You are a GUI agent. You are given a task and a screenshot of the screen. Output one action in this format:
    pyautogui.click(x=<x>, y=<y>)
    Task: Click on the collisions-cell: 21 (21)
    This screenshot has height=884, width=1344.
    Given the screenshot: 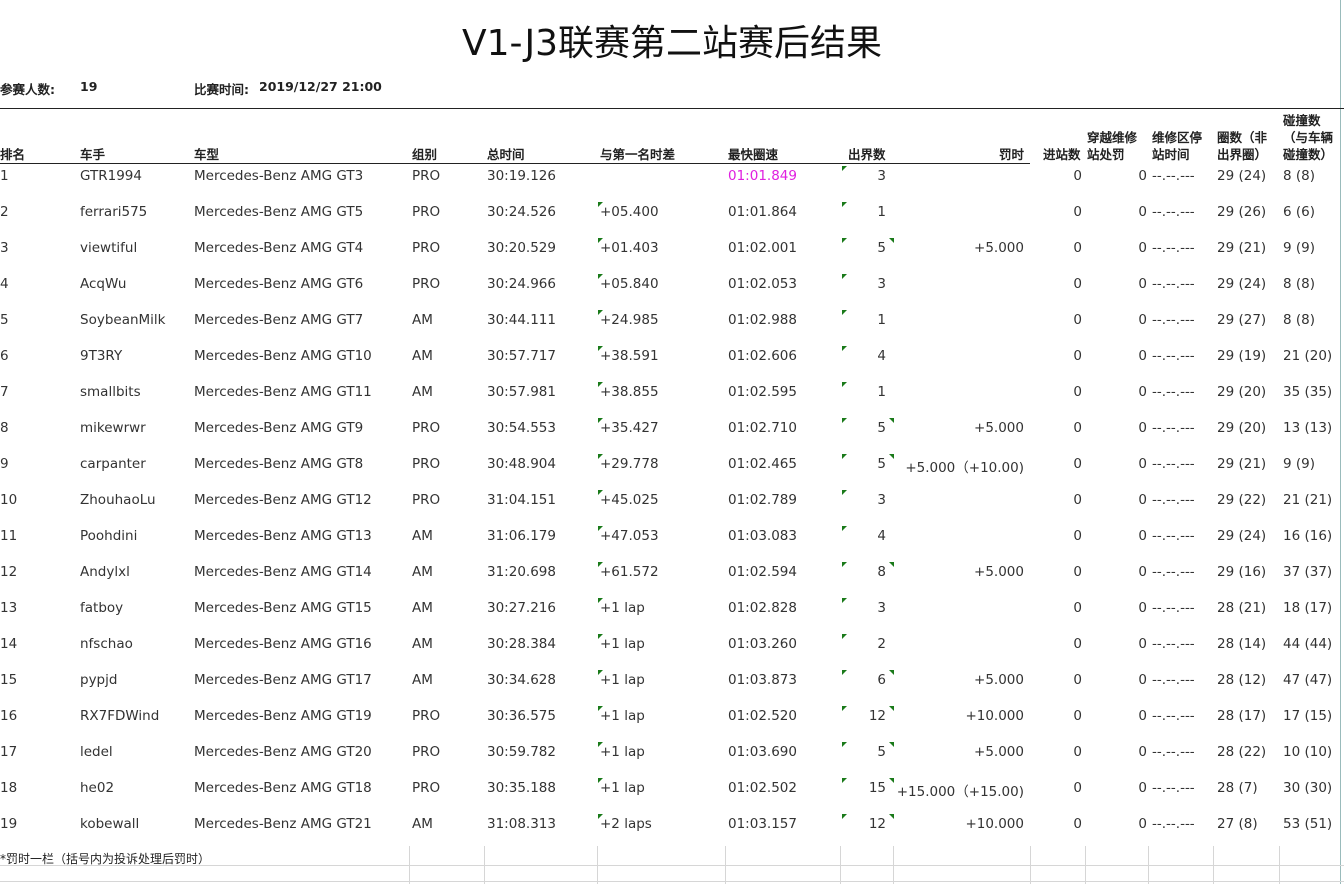 What is the action you would take?
    pyautogui.click(x=1308, y=500)
    